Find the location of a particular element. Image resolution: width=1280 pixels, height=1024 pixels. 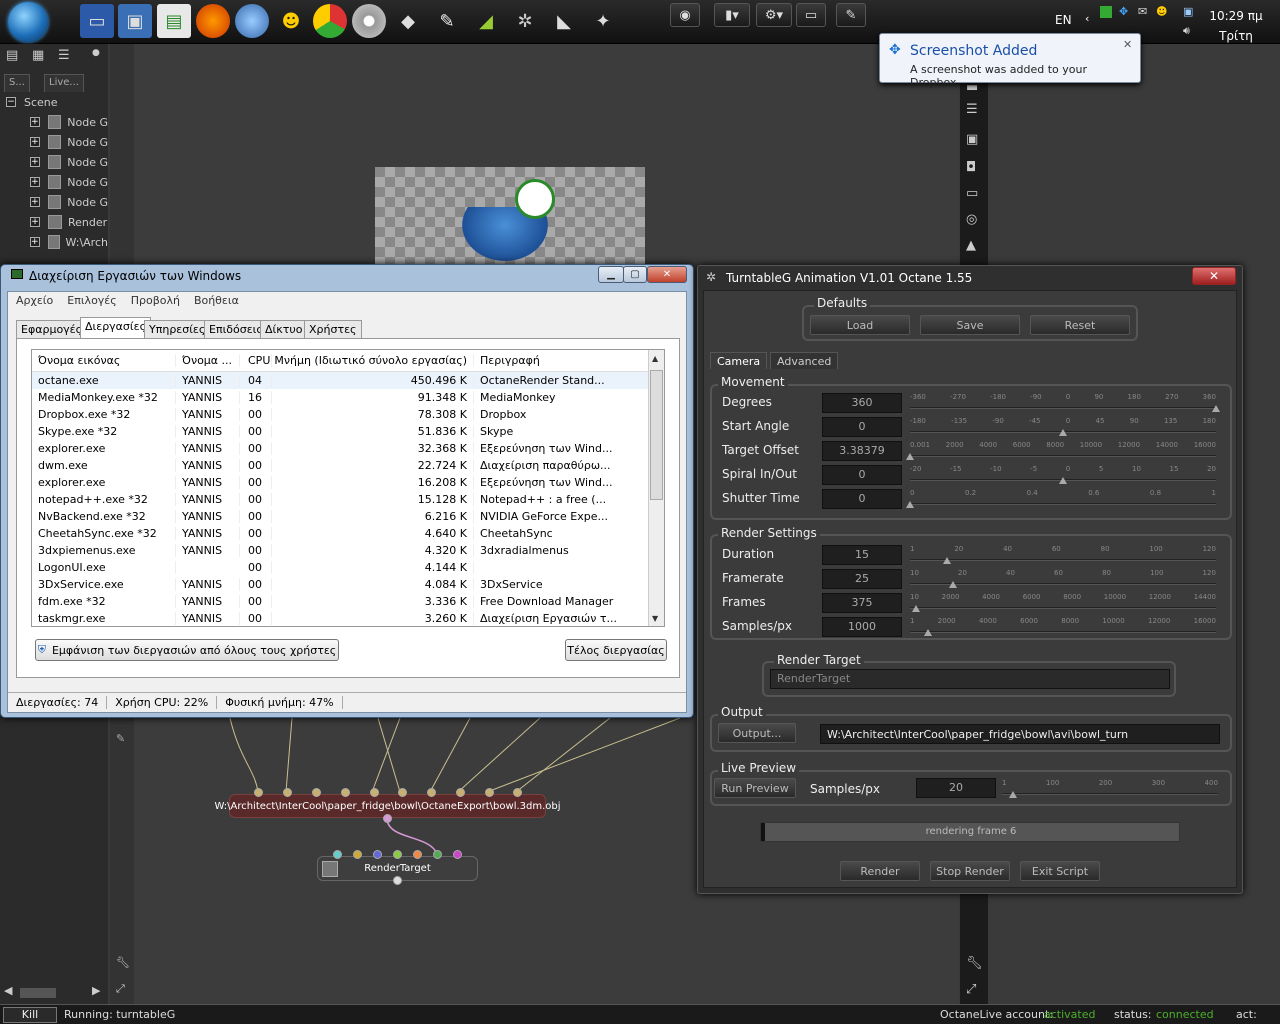

movement-value-input: 360 is located at coordinates (862, 403).